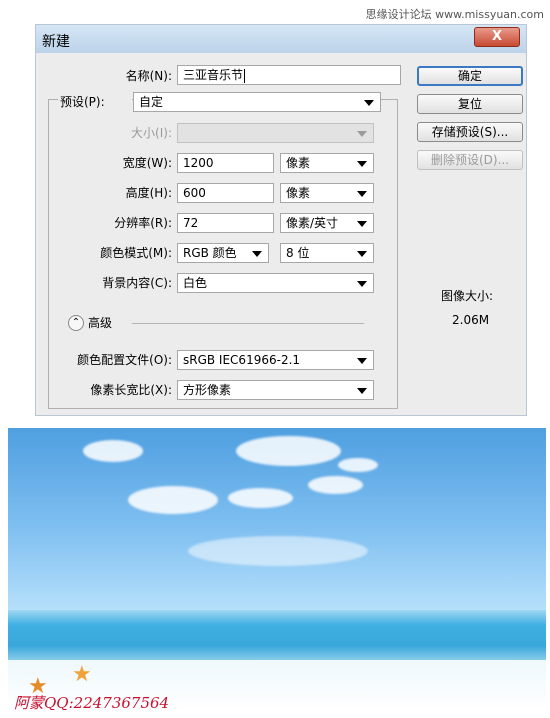 The image size is (550, 718). Describe the element at coordinates (257, 102) in the screenshot. I see `preset-dropdown: 自定` at that location.